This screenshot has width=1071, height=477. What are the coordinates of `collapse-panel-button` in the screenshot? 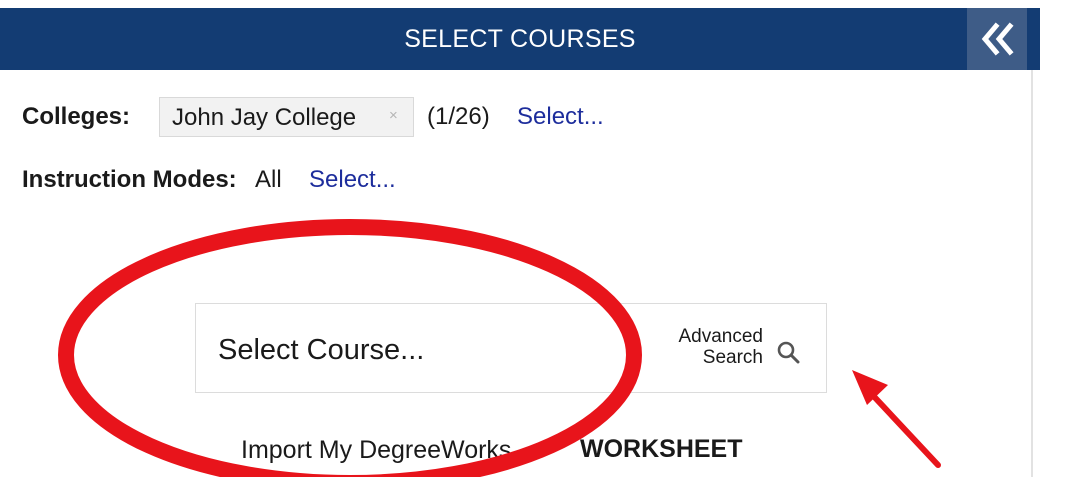 It's located at (997, 39).